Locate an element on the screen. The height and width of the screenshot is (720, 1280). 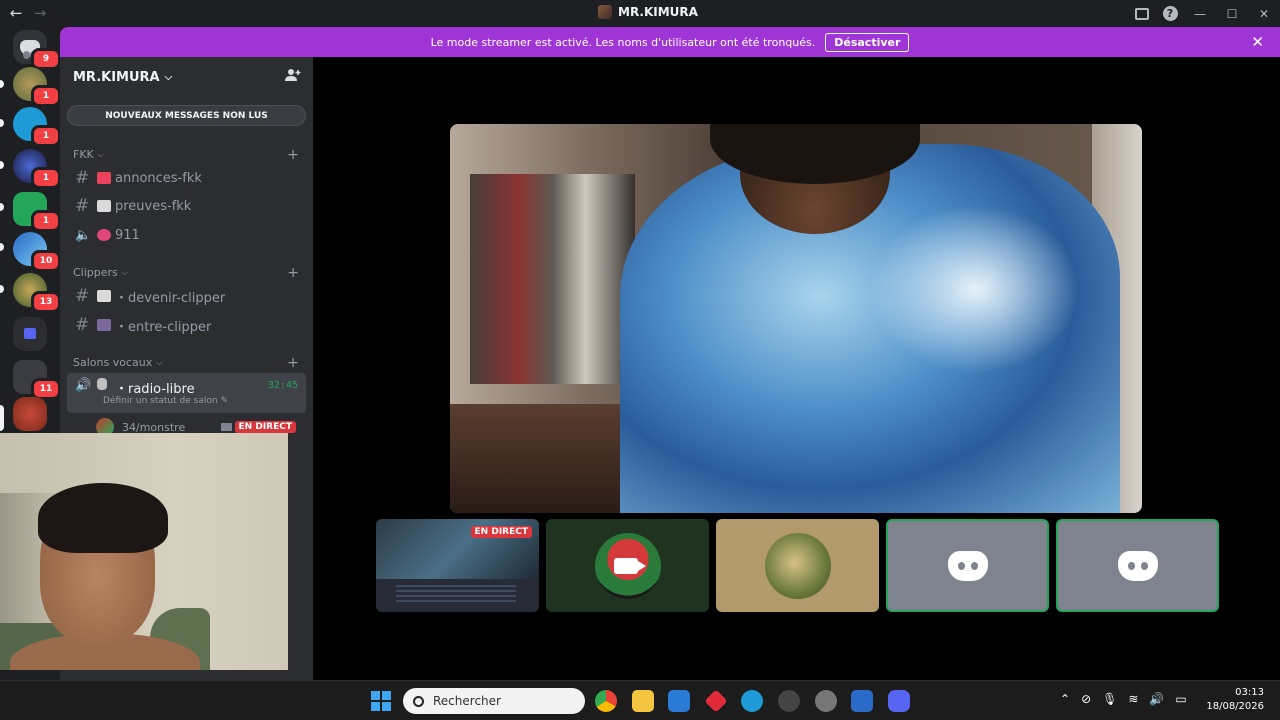
channel-entre-clipper: # ・entre-clipper is located at coordinates (186, 325).